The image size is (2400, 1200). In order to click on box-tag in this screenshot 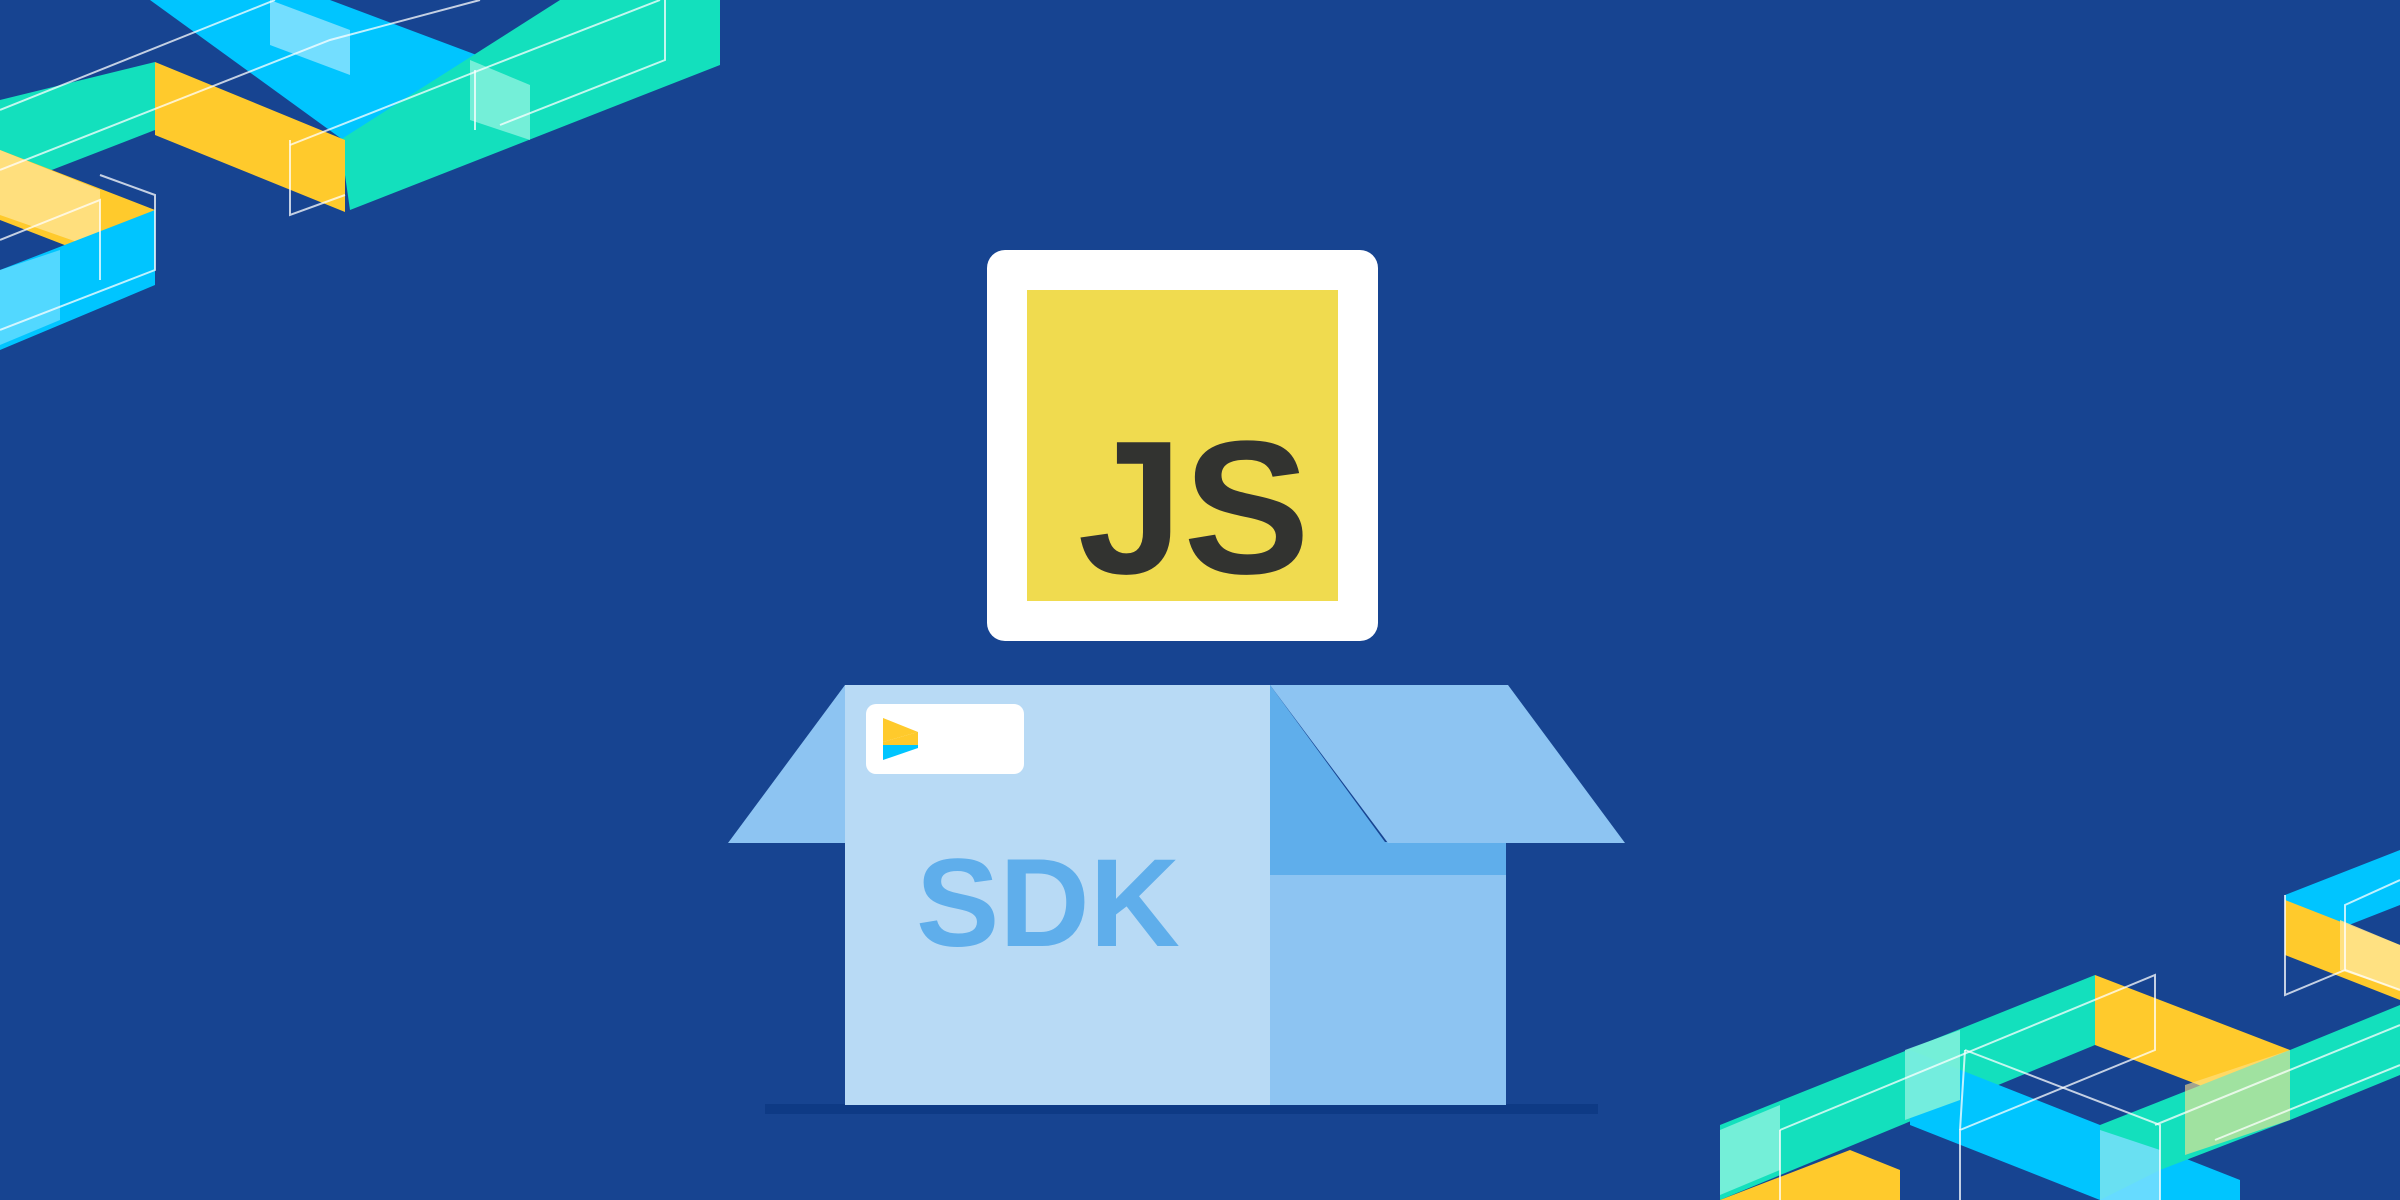, I will do `click(945, 739)`.